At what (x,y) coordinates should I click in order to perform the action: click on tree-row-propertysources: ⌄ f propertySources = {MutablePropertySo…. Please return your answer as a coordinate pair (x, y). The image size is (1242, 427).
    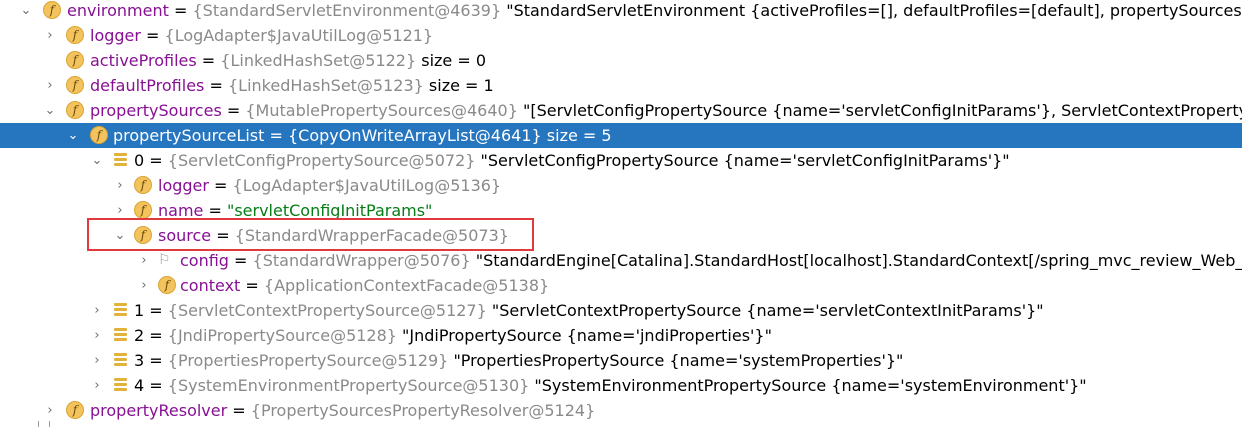
    Looking at the image, I should click on (621, 110).